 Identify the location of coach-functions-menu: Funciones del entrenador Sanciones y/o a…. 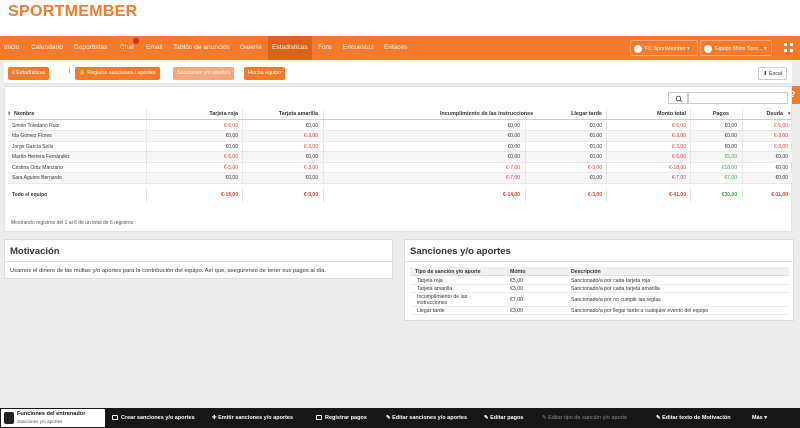
(53, 418).